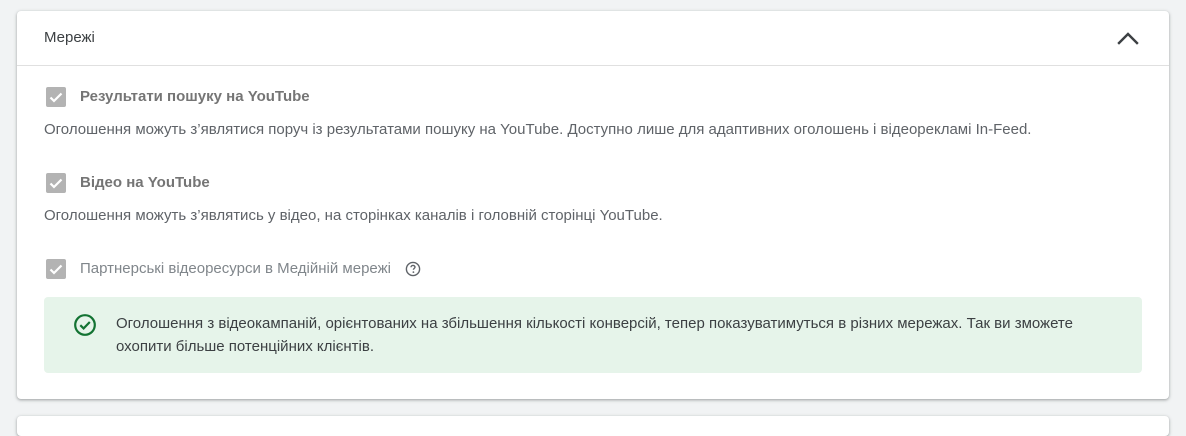 The height and width of the screenshot is (436, 1186). I want to click on check-circle-icon, so click(85, 325).